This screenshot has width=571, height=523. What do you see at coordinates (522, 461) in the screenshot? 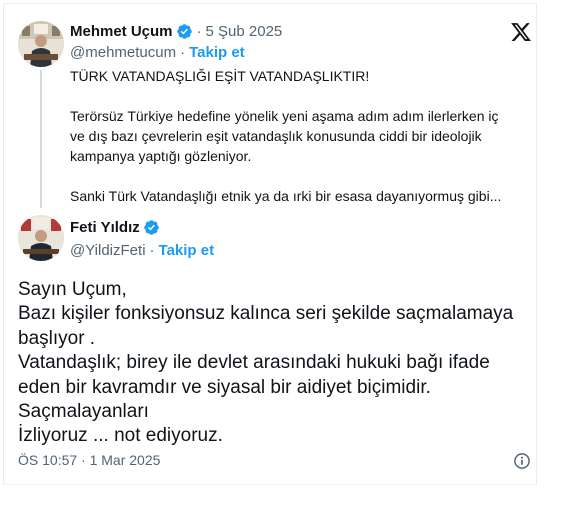
I see `info-icon` at bounding box center [522, 461].